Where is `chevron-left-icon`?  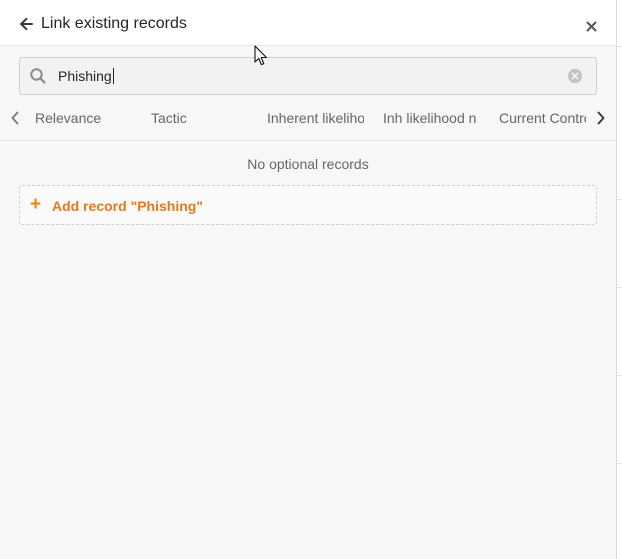
chevron-left-icon is located at coordinates (15, 118).